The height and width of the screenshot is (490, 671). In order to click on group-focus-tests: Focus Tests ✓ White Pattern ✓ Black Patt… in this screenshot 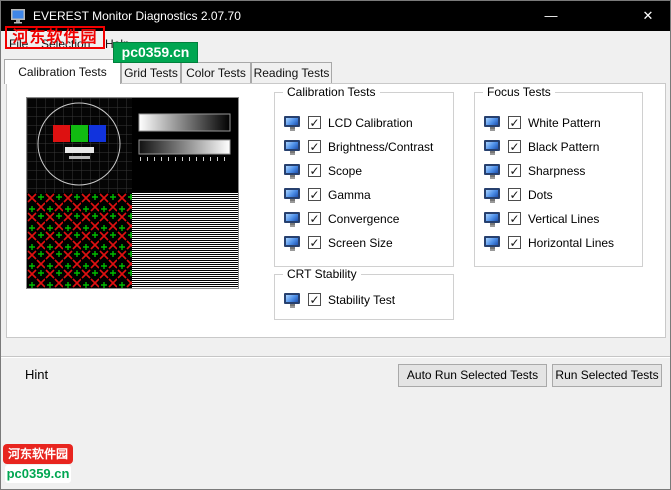, I will do `click(558, 176)`.